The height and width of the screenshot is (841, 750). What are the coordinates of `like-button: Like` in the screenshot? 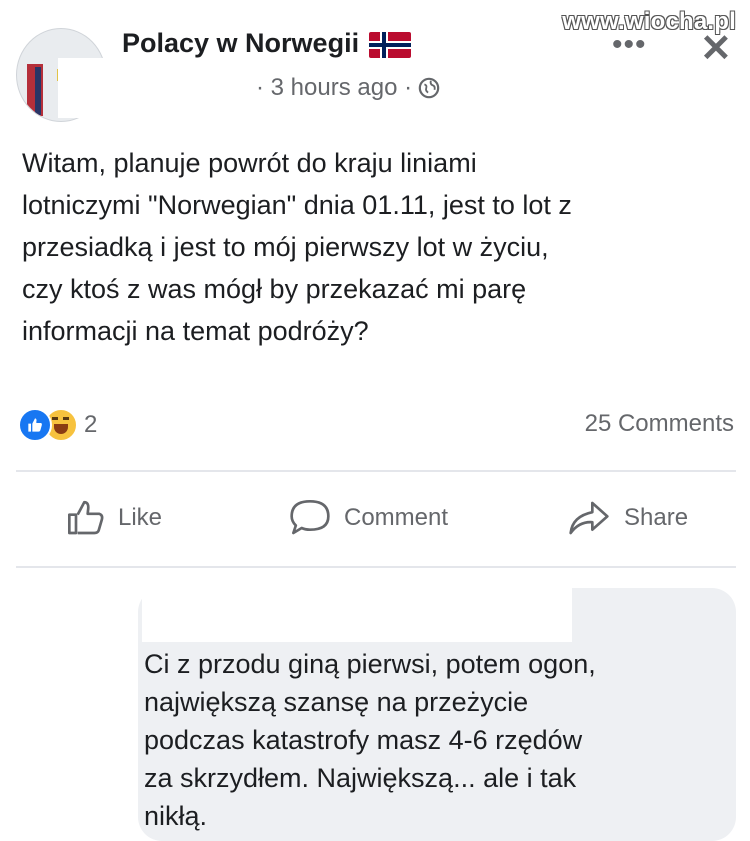 It's located at (114, 518).